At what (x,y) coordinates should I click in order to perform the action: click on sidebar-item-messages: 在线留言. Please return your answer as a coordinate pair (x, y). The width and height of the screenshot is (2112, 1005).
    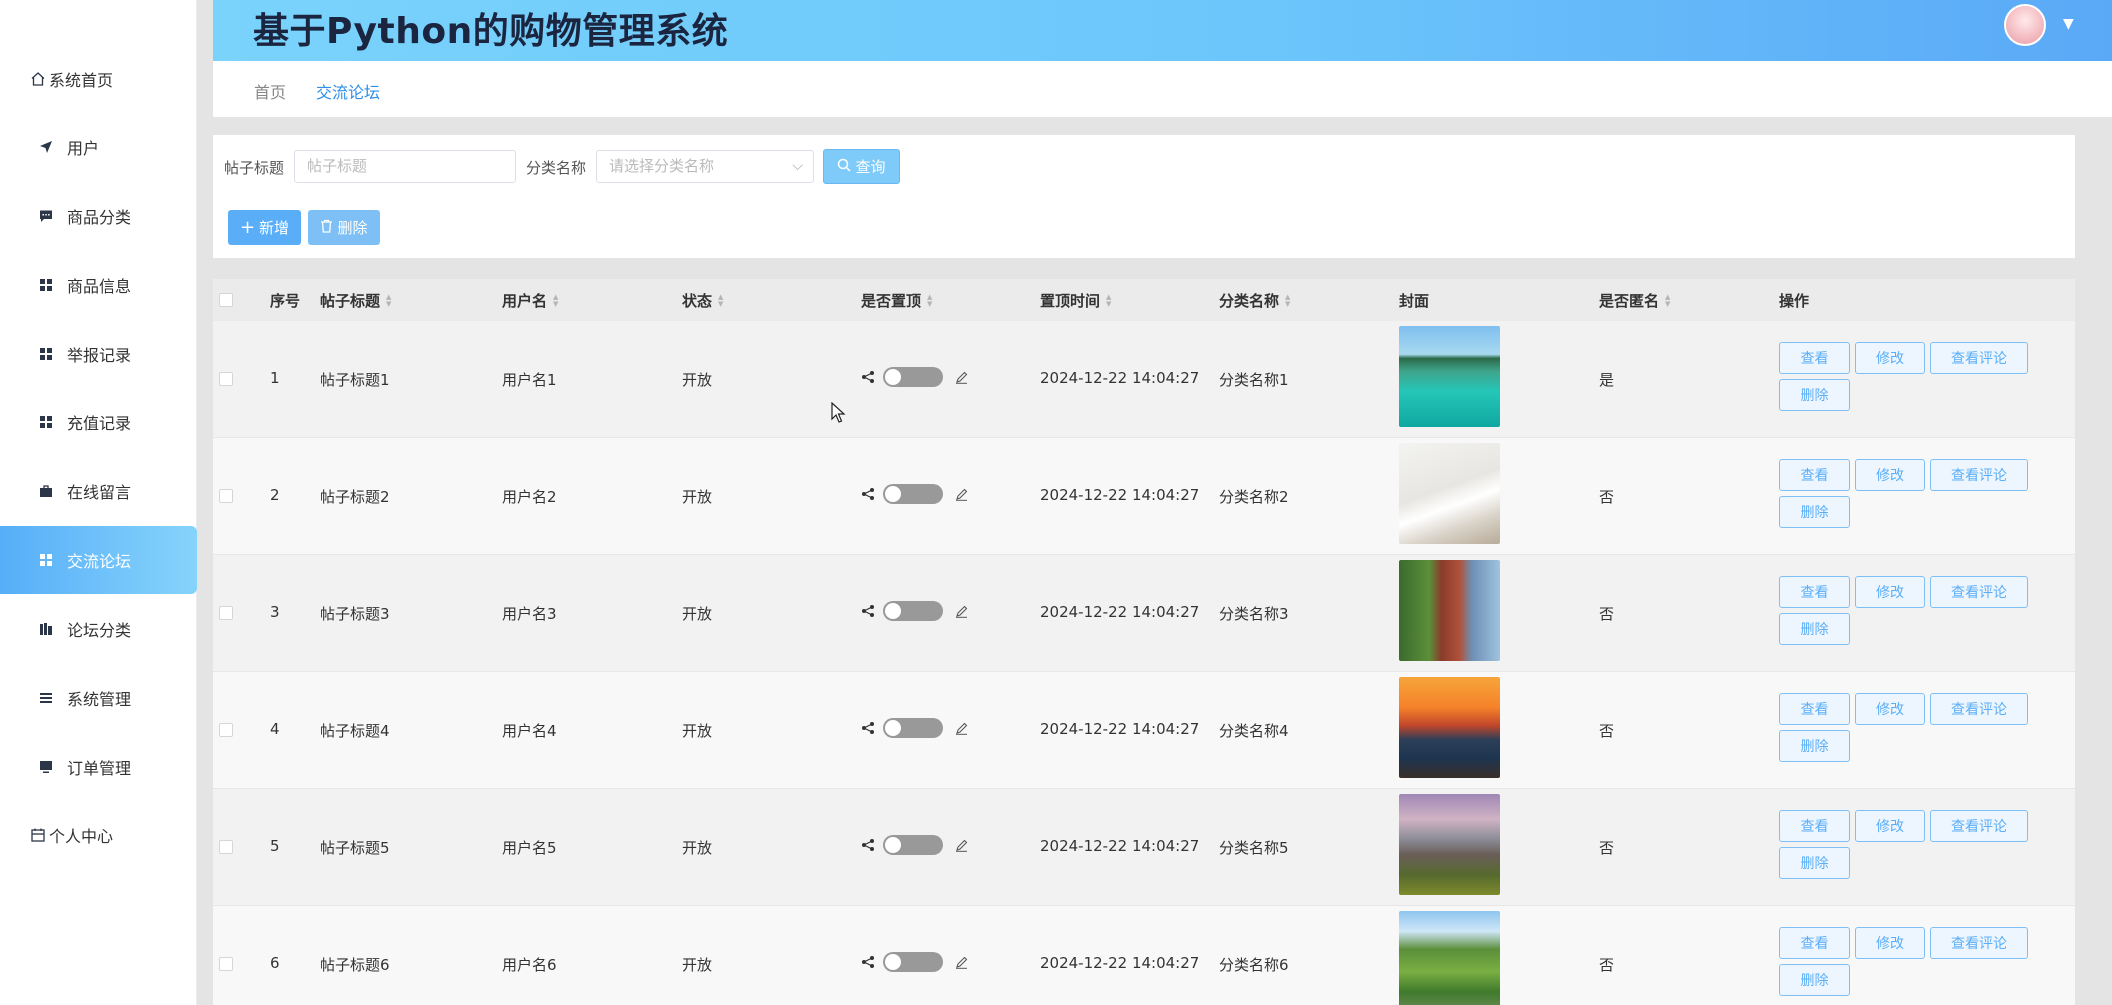
    Looking at the image, I should click on (98, 491).